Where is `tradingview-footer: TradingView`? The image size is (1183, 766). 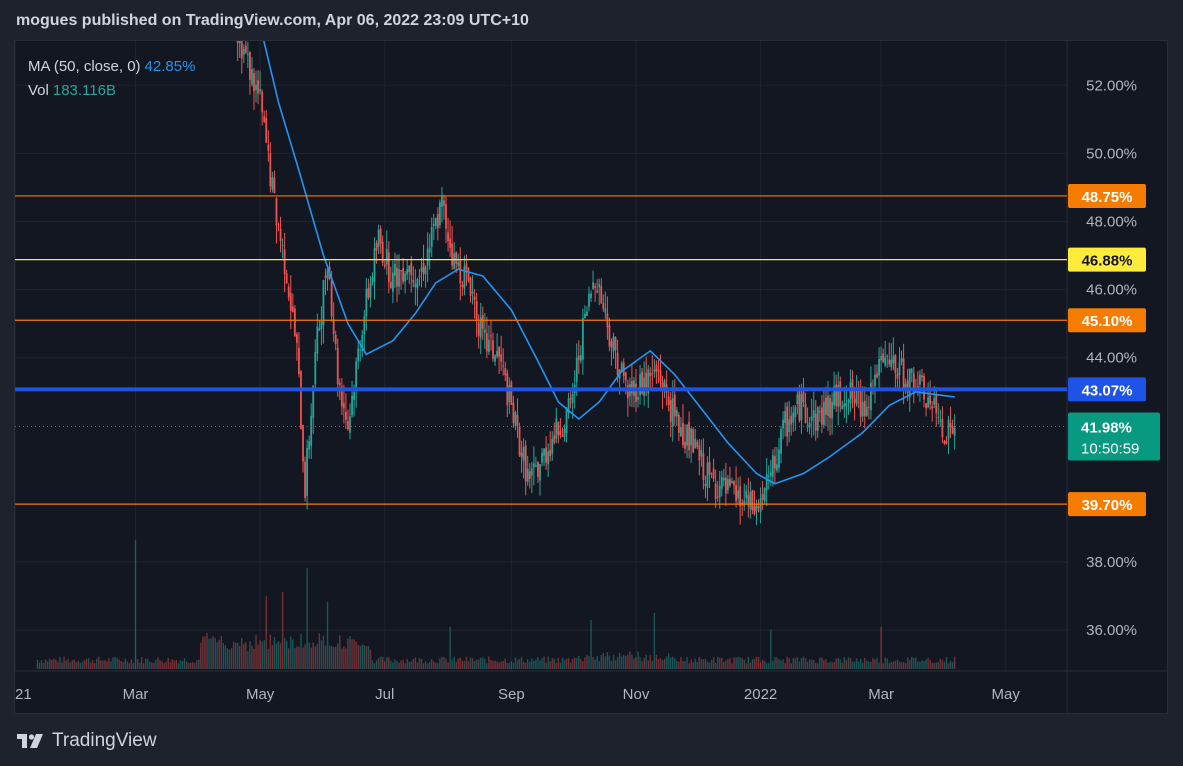
tradingview-footer: TradingView is located at coordinates (86, 741).